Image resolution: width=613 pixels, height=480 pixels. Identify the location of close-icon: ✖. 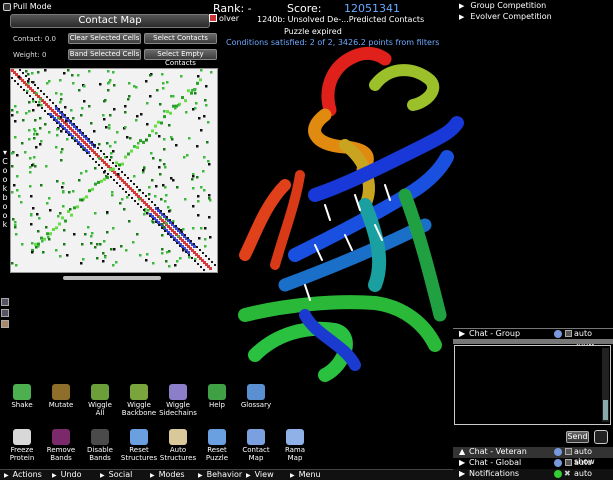
(567, 474).